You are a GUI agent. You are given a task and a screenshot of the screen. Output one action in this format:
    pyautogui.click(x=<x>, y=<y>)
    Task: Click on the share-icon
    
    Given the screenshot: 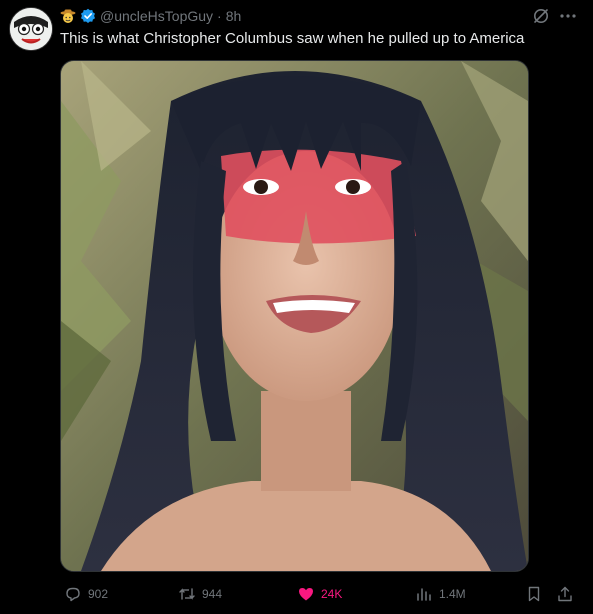 What is the action you would take?
    pyautogui.click(x=565, y=594)
    